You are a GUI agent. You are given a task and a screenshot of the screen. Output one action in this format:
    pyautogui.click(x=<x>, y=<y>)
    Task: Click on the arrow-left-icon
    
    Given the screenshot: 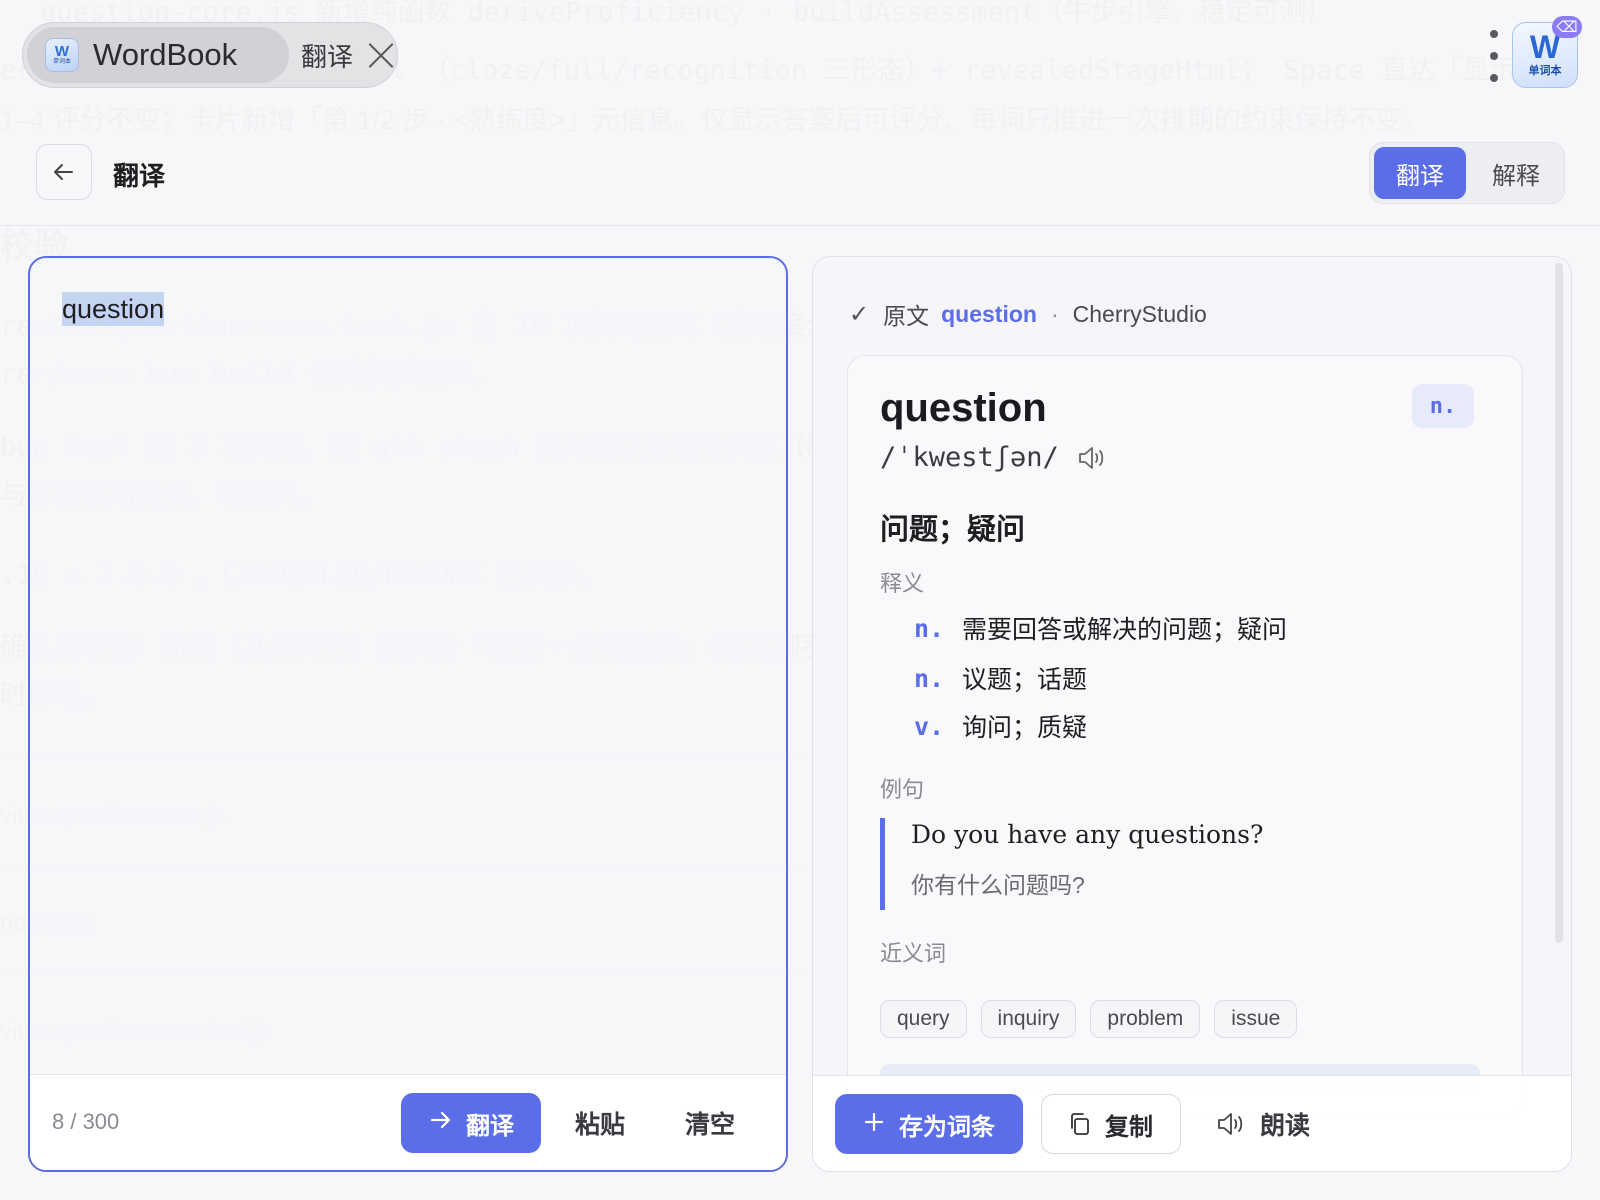 What is the action you would take?
    pyautogui.click(x=63, y=172)
    